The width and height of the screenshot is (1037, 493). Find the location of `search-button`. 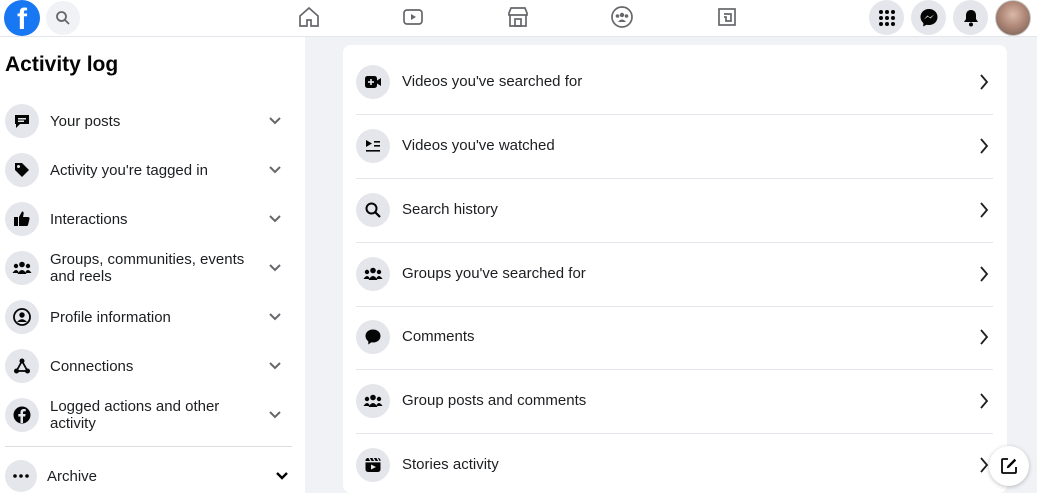

search-button is located at coordinates (63, 18).